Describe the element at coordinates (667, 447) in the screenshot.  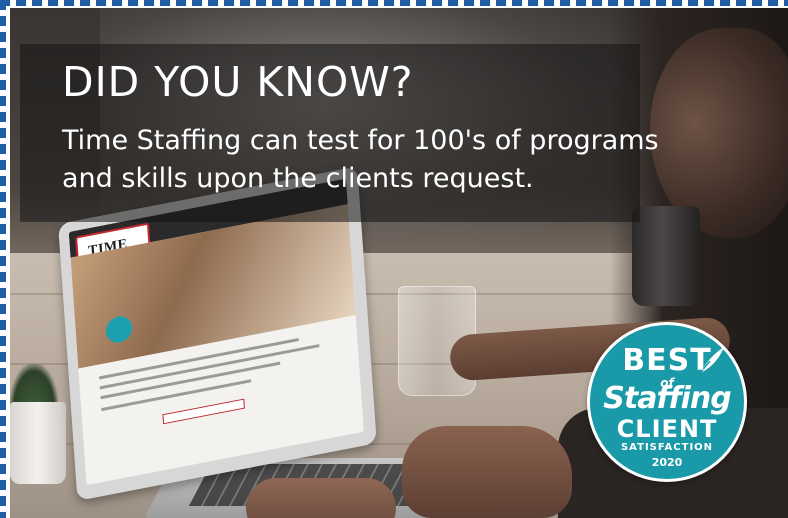
I see `badge-satisfaction: SATISFACTION` at that location.